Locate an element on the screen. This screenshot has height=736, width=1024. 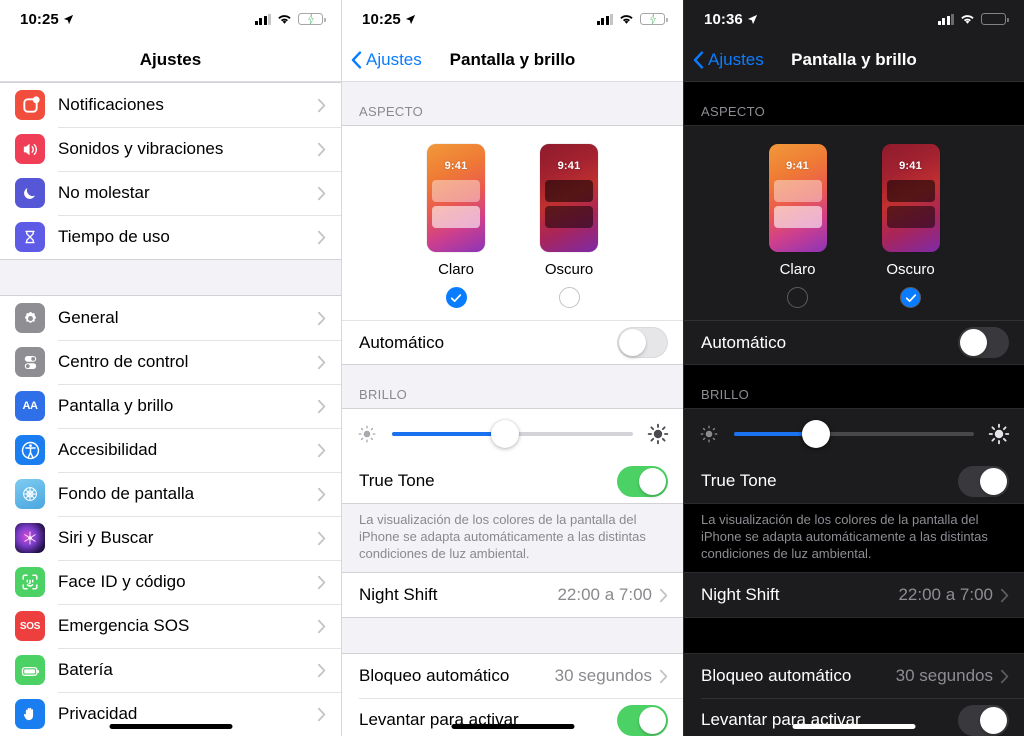
row-label: Siri y Buscar is located at coordinates (106, 537).